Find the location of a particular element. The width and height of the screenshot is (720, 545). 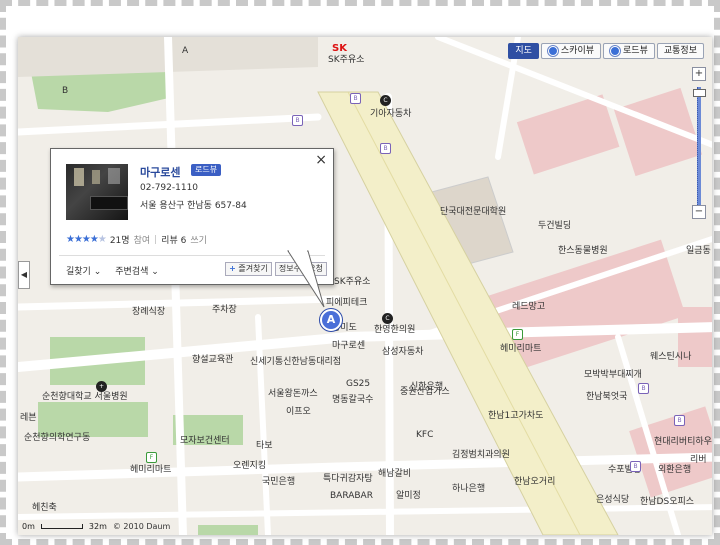

label-samseong: 삼성자동차 is located at coordinates (403, 352).